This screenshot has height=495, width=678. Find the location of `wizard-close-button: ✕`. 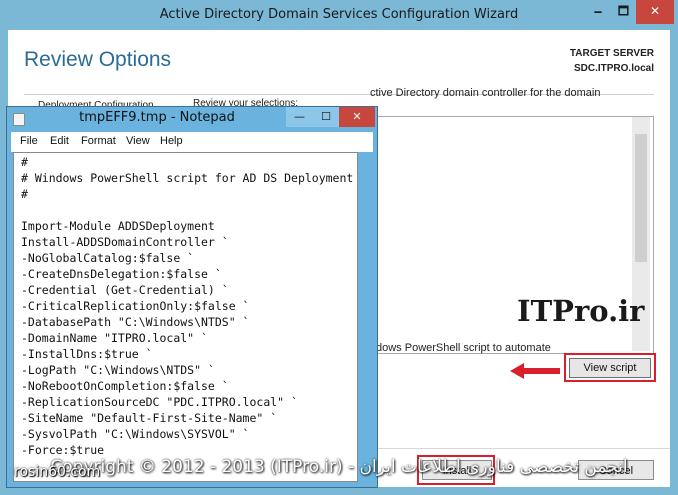

wizard-close-button: ✕ is located at coordinates (655, 12).